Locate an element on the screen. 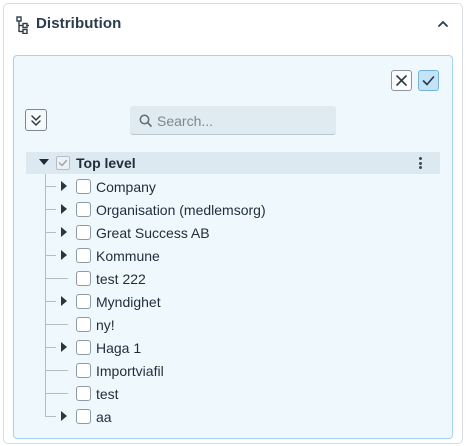  tree-item-row: aa is located at coordinates (233, 416).